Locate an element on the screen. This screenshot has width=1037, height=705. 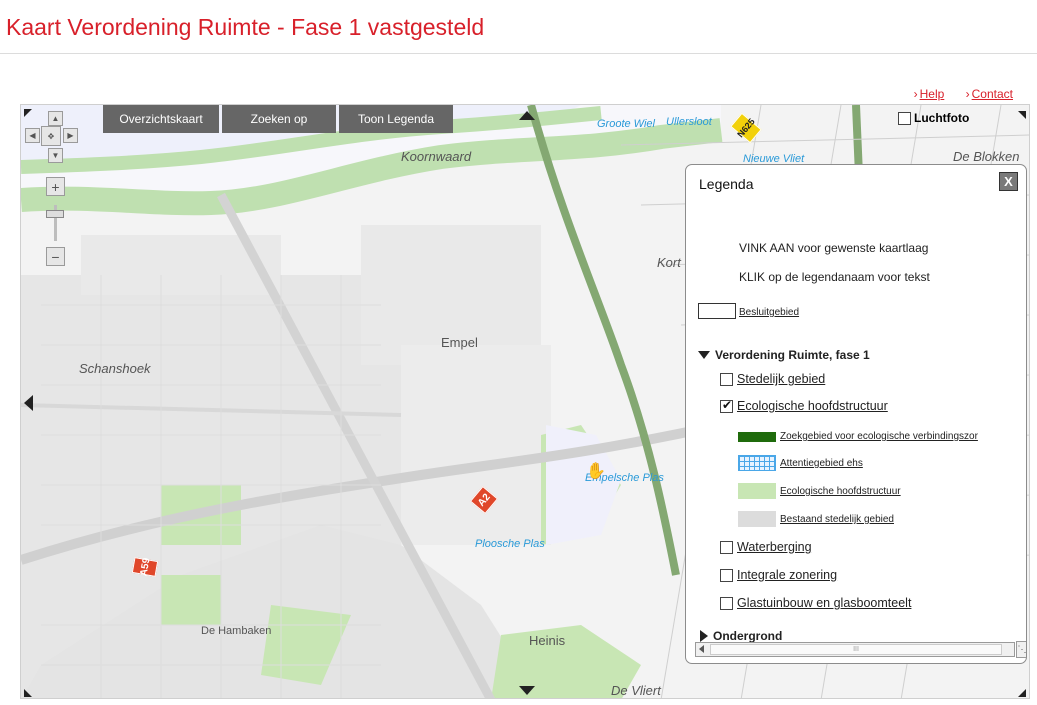
ecologische-hoofdstructuur-swatch is located at coordinates (757, 491).